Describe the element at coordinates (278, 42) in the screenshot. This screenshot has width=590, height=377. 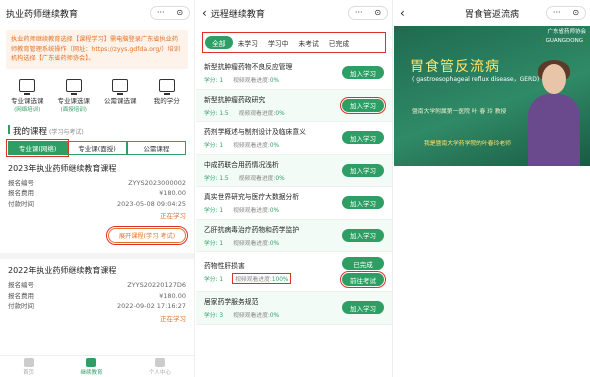
I see `filter-in-progress: 学习中` at that location.